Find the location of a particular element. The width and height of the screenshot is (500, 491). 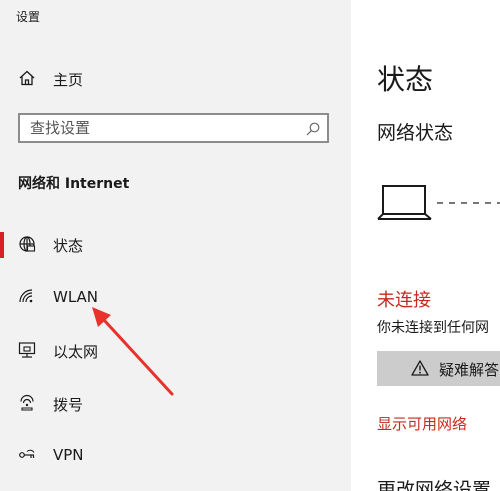

sidebar-item-wlan: WLAN is located at coordinates (175, 298).